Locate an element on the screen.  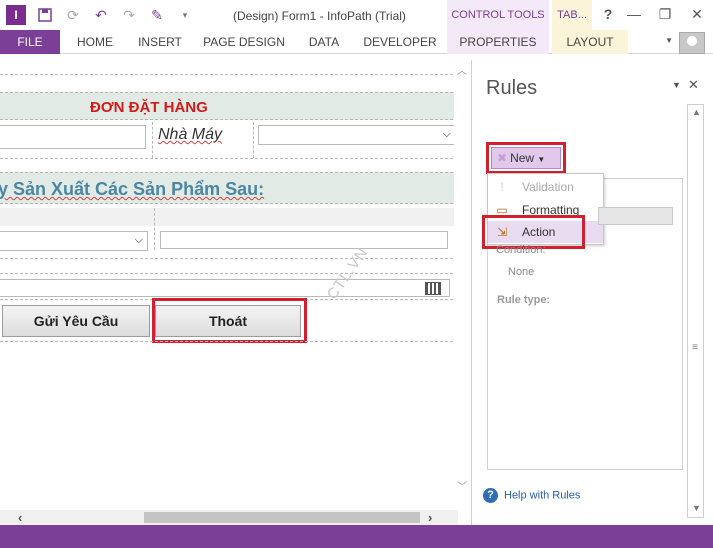
quick-access-toolbar: I ⟳ ↶ ↷ ✎ ▾ is located at coordinates (100, 15).